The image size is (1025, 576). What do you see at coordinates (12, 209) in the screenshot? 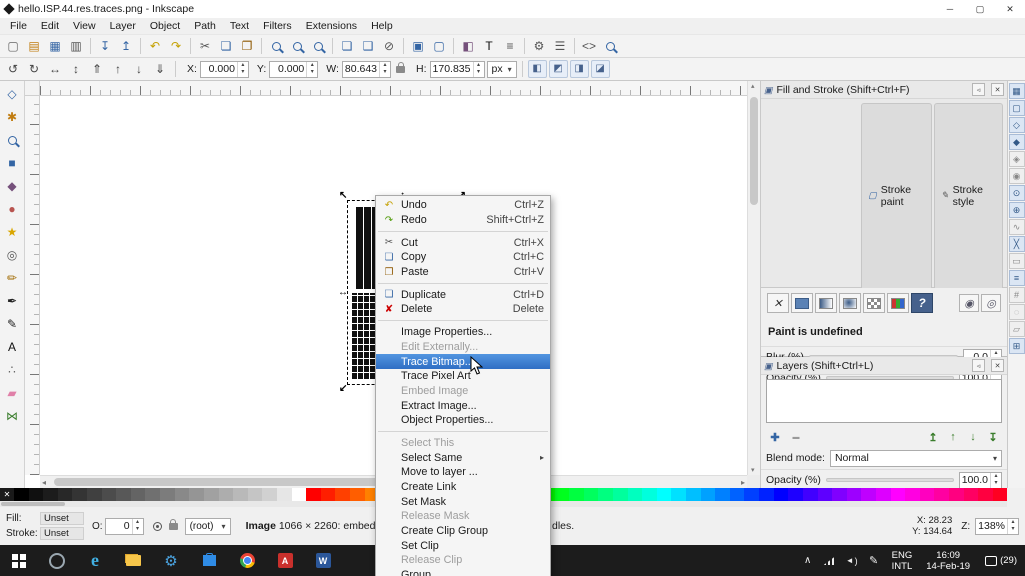
I see `ellipse-tool: ●` at bounding box center [12, 209].